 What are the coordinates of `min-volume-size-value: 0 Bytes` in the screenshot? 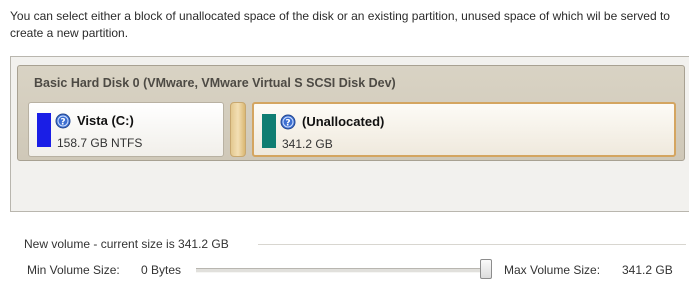 It's located at (161, 270).